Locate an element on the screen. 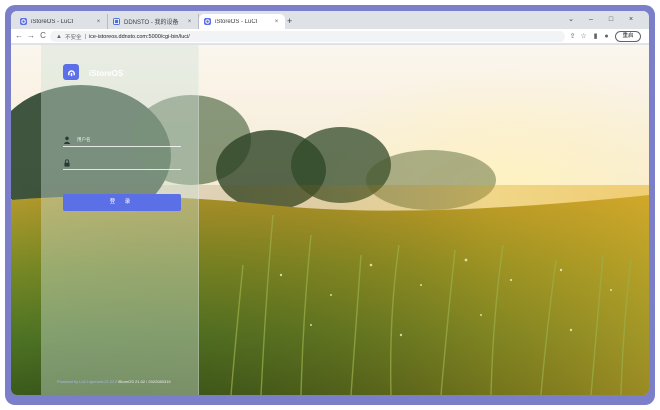 The image size is (660, 410). browser-tab-active: iStoreOS - LuCI × is located at coordinates (242, 21).